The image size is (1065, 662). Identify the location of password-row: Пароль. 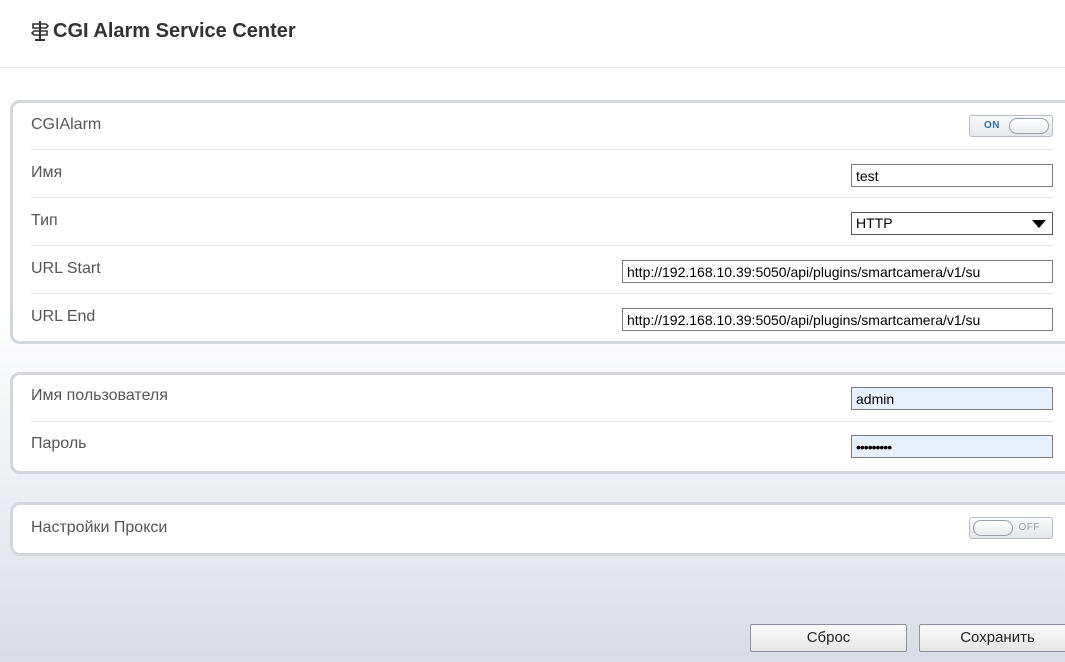
(542, 446).